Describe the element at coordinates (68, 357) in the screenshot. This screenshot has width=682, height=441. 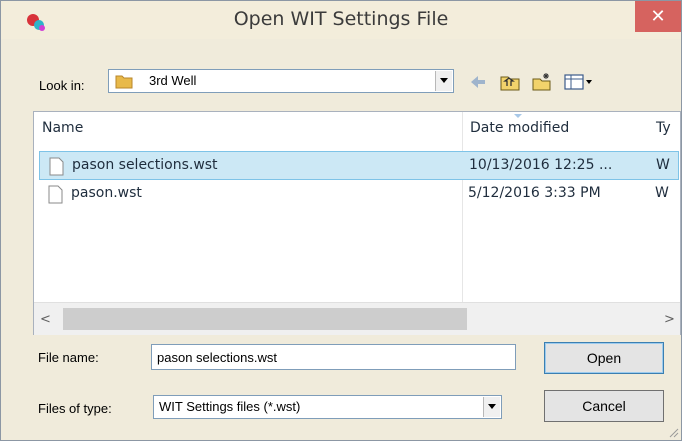
I see `file-name-label: File name:` at that location.